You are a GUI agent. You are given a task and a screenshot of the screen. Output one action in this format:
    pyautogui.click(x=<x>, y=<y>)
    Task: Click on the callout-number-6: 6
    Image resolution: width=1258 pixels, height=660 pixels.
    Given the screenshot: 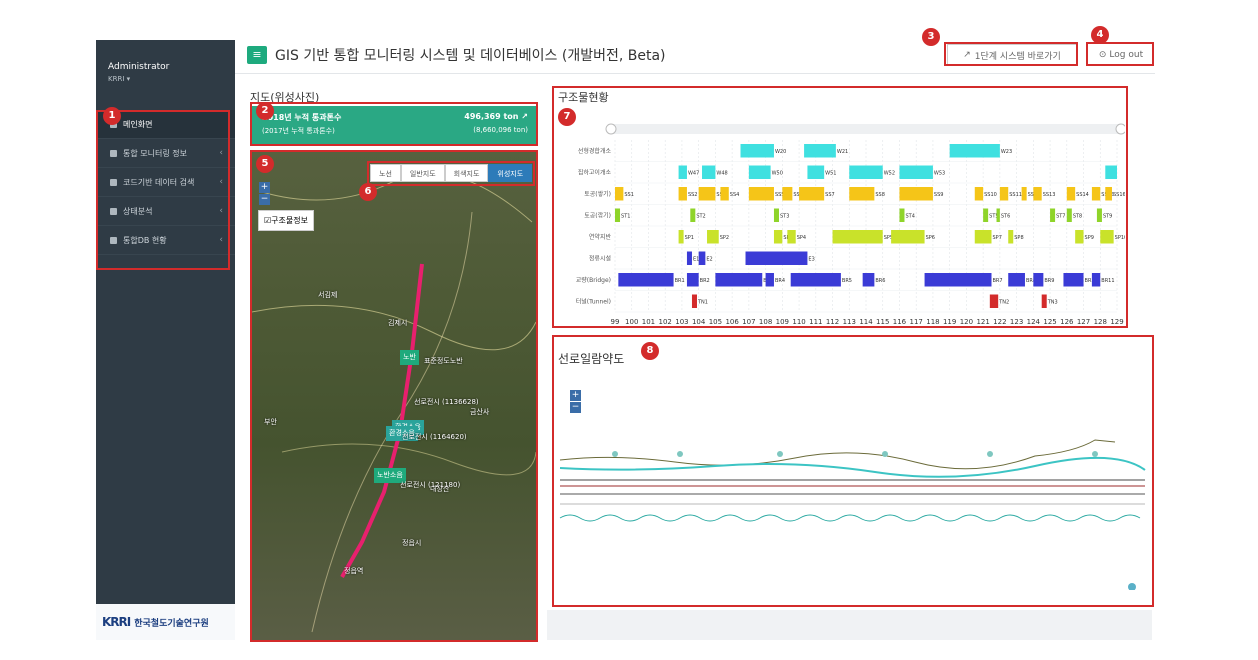 What is the action you would take?
    pyautogui.click(x=368, y=192)
    